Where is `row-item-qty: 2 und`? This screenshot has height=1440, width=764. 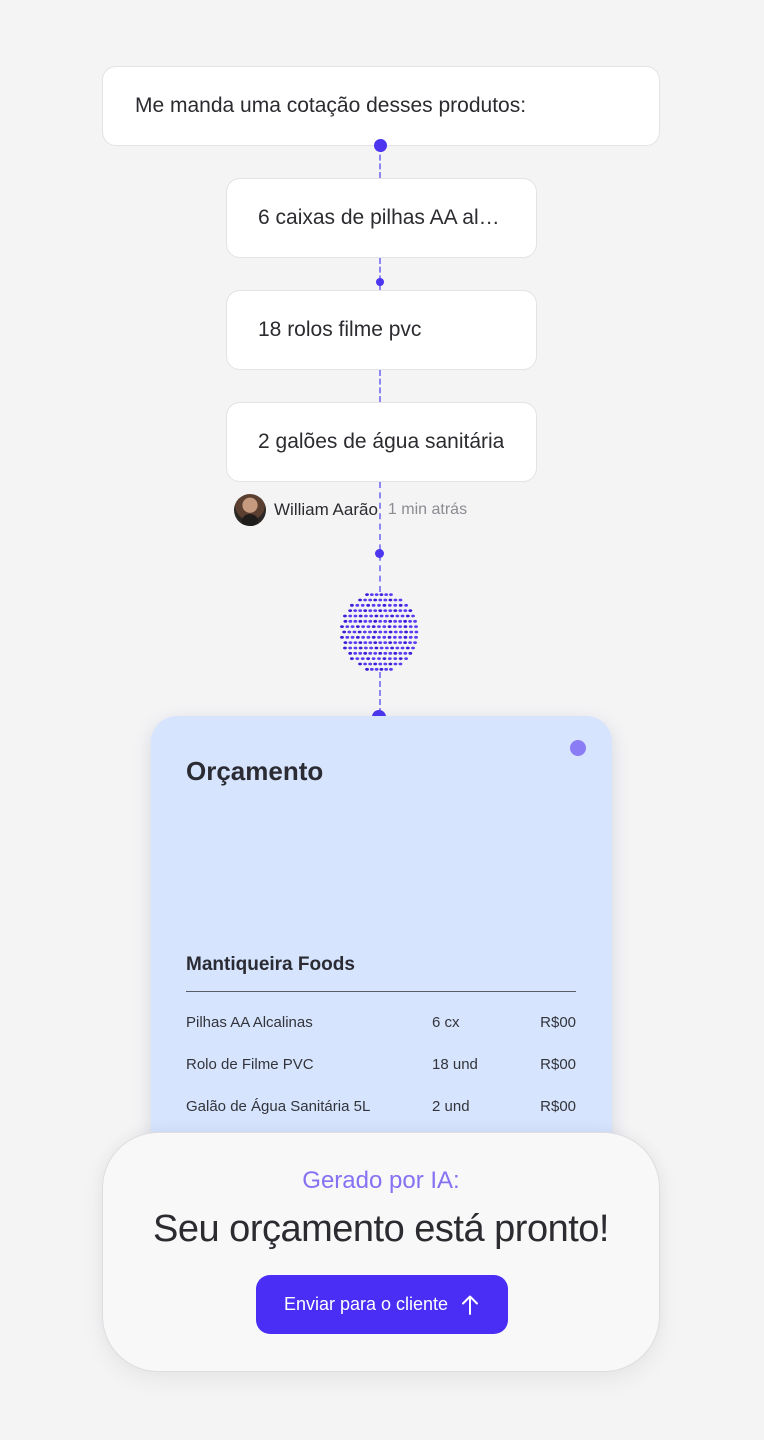 row-item-qty: 2 und is located at coordinates (451, 1106).